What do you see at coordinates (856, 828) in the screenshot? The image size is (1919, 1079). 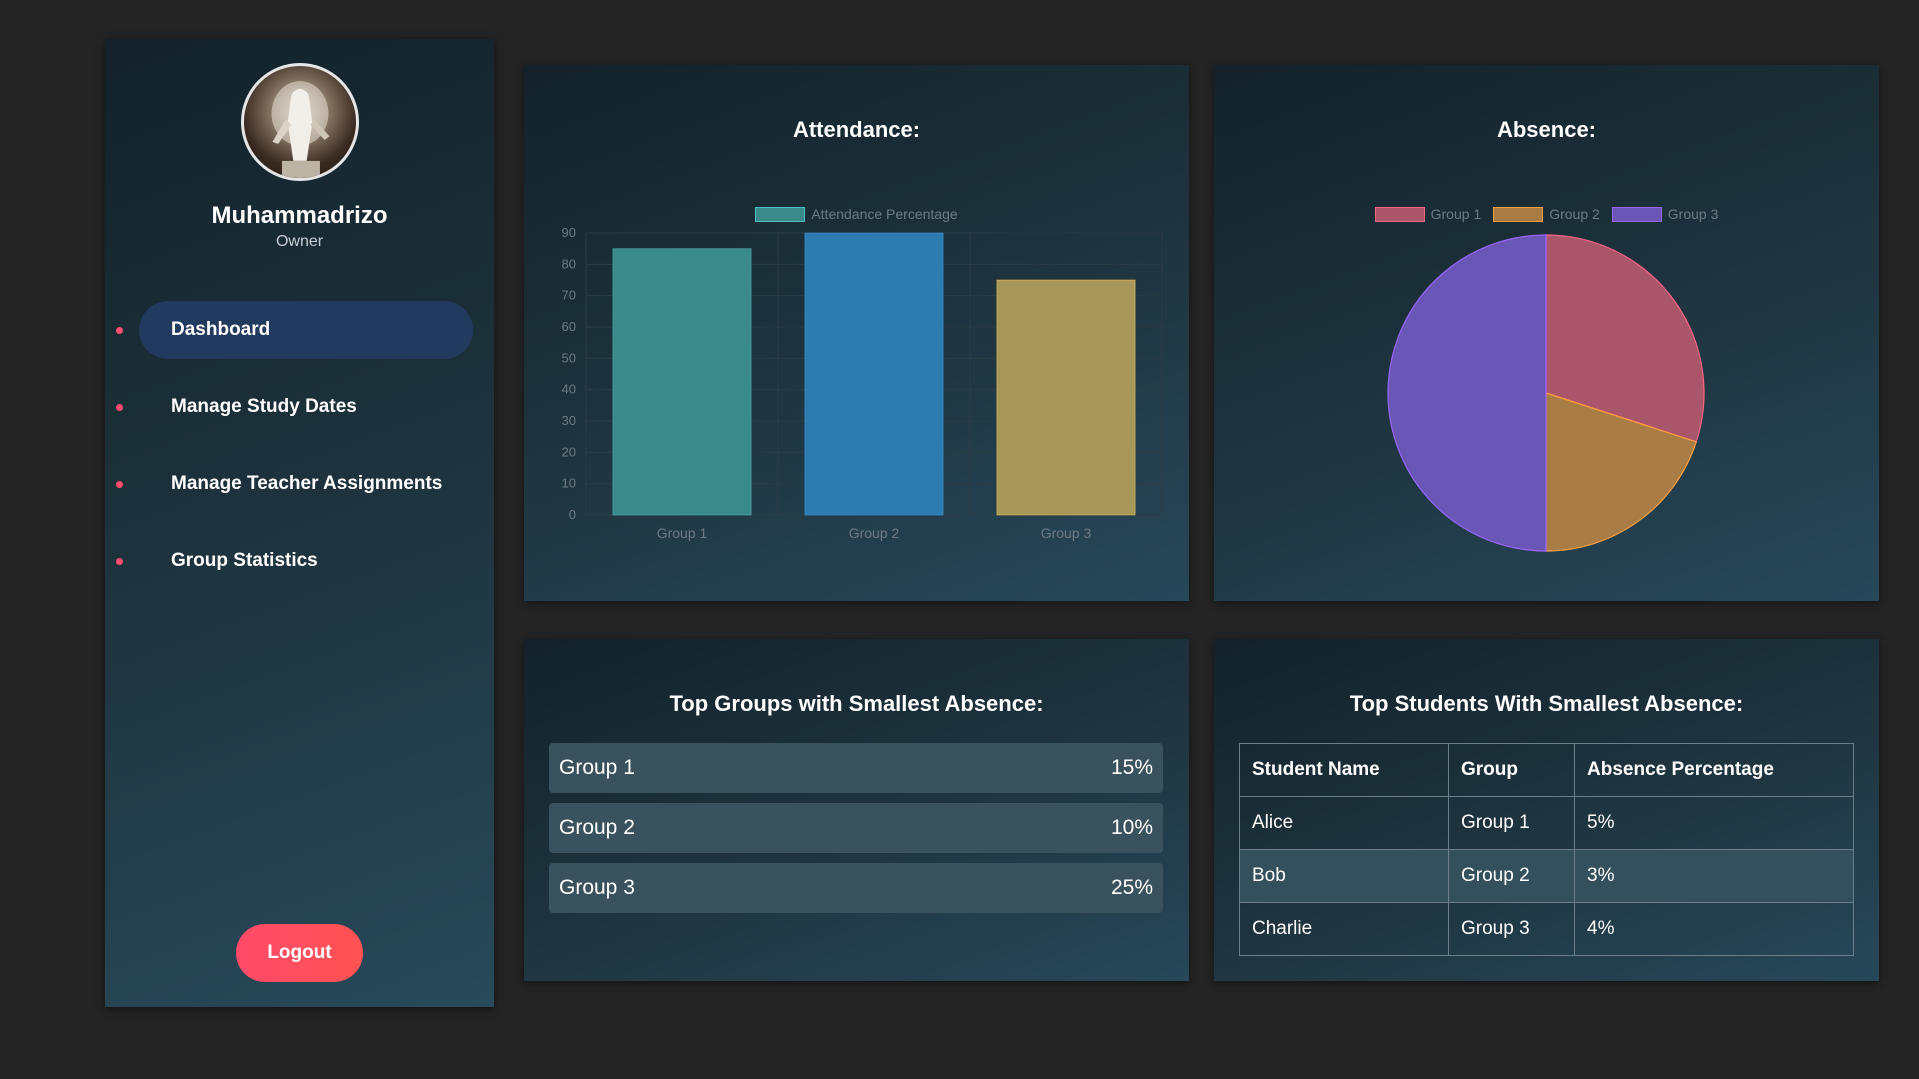 I see `list-item: Group 2 10%` at bounding box center [856, 828].